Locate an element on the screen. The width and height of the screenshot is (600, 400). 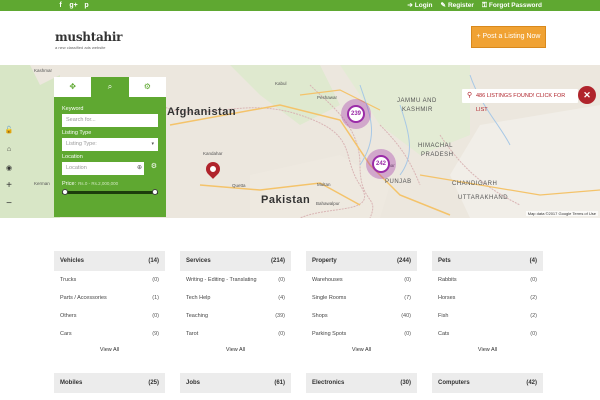
list-item: Teaching (39) is located at coordinates (235, 316).